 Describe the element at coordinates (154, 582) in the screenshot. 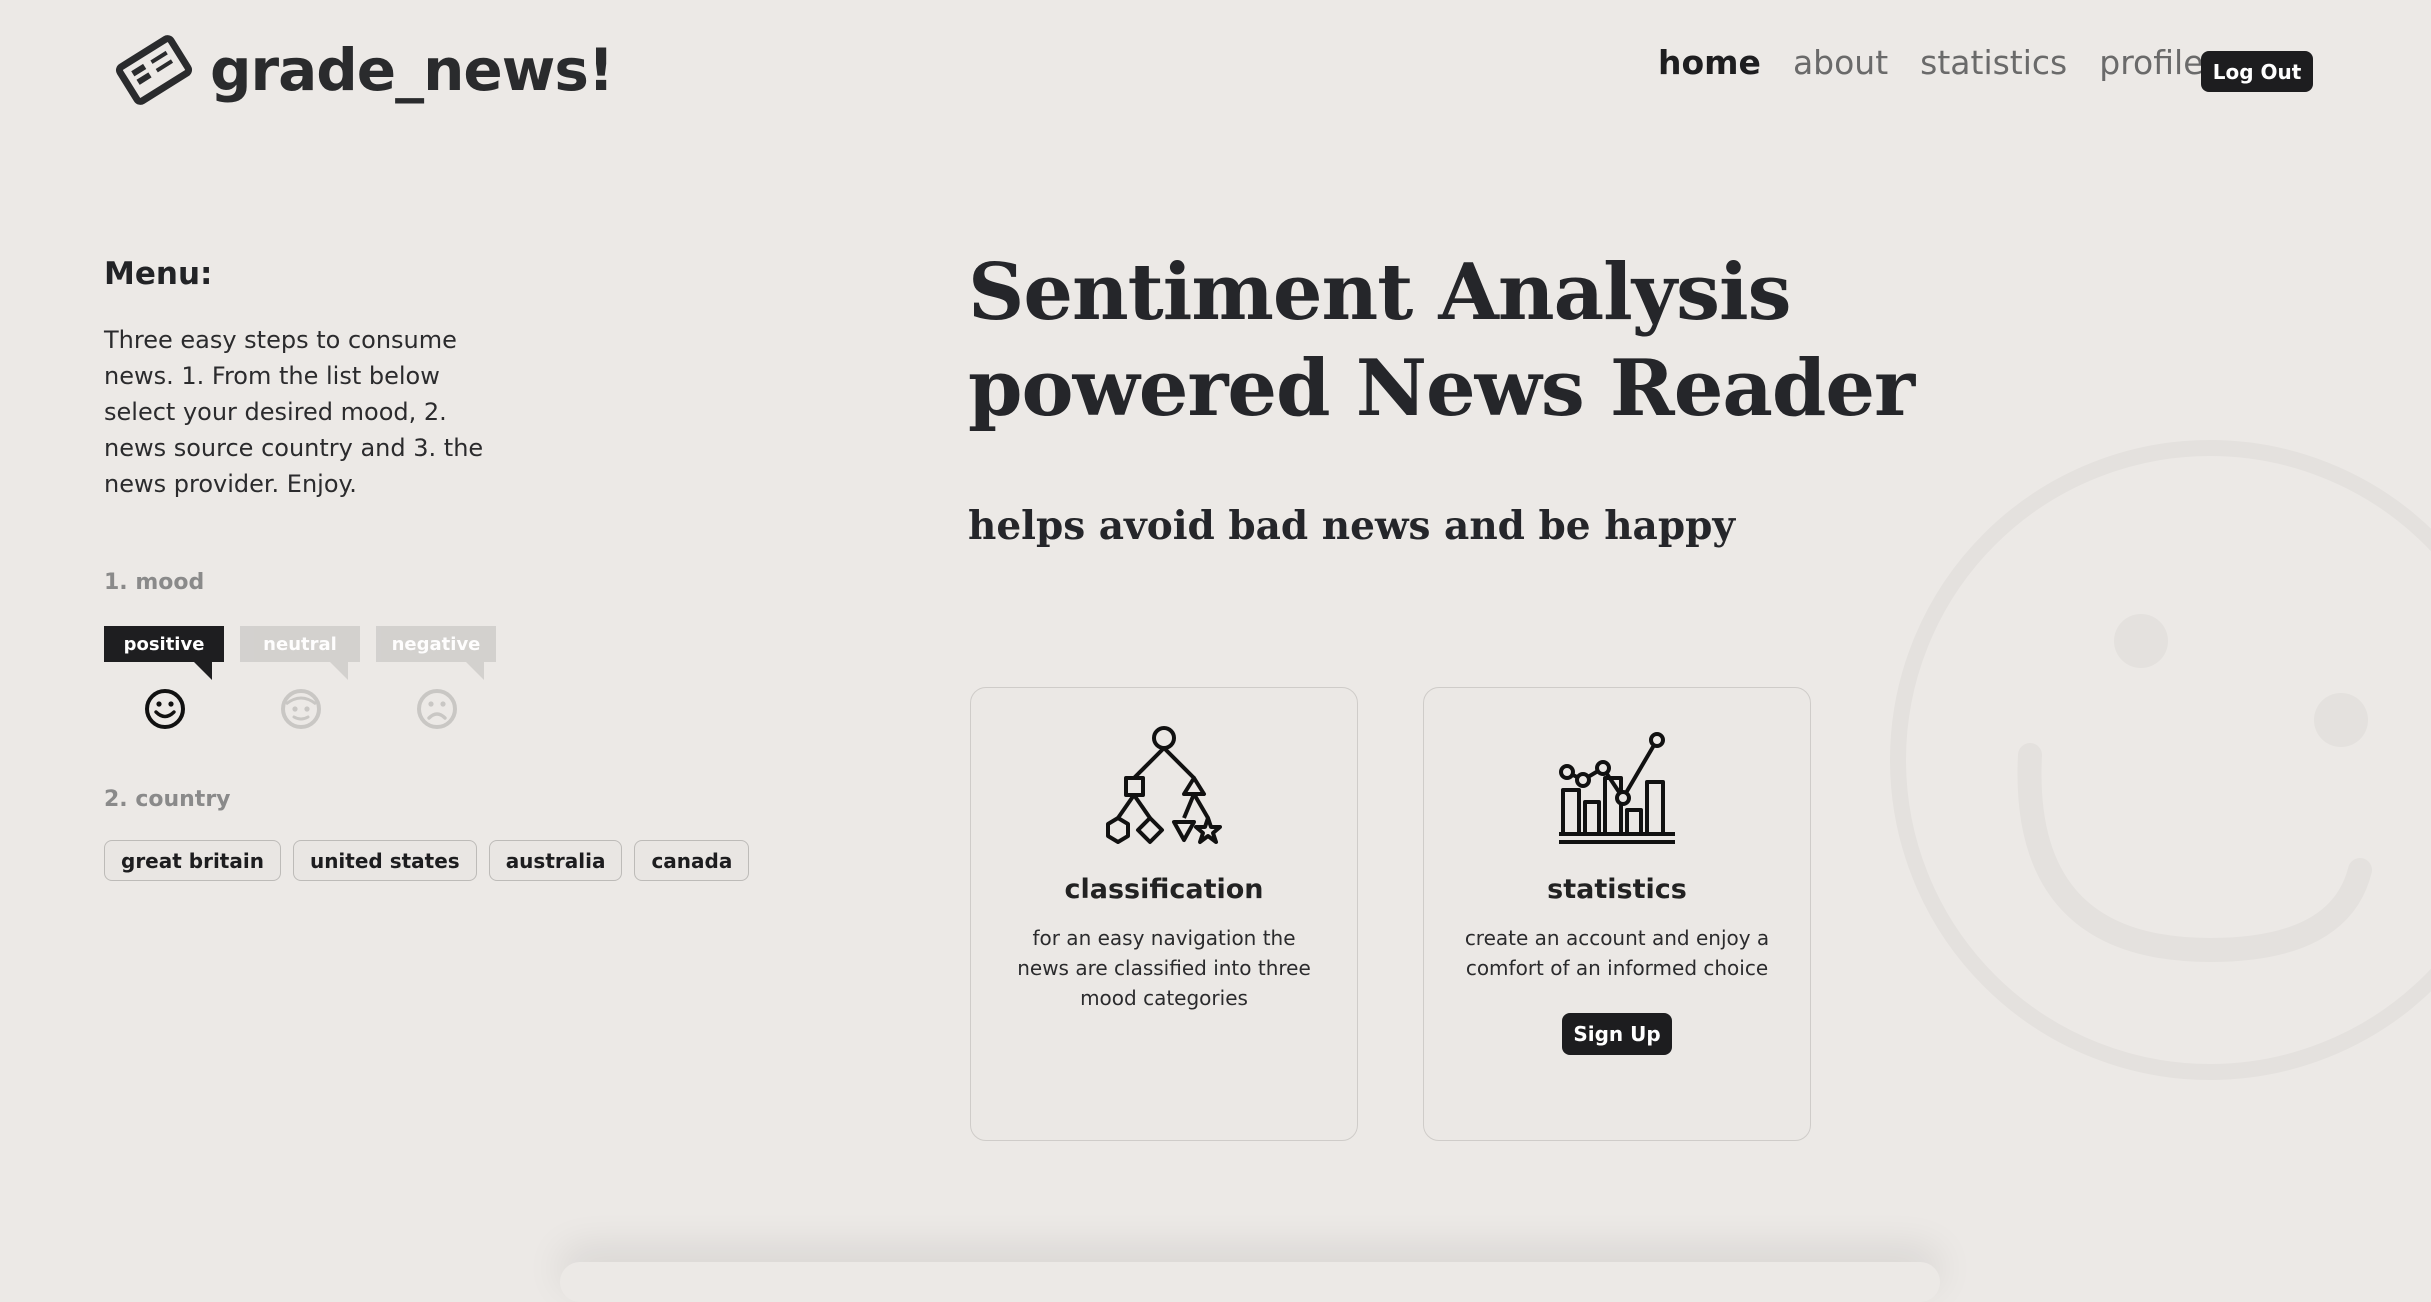

I see `mood-label: 1. mood` at that location.